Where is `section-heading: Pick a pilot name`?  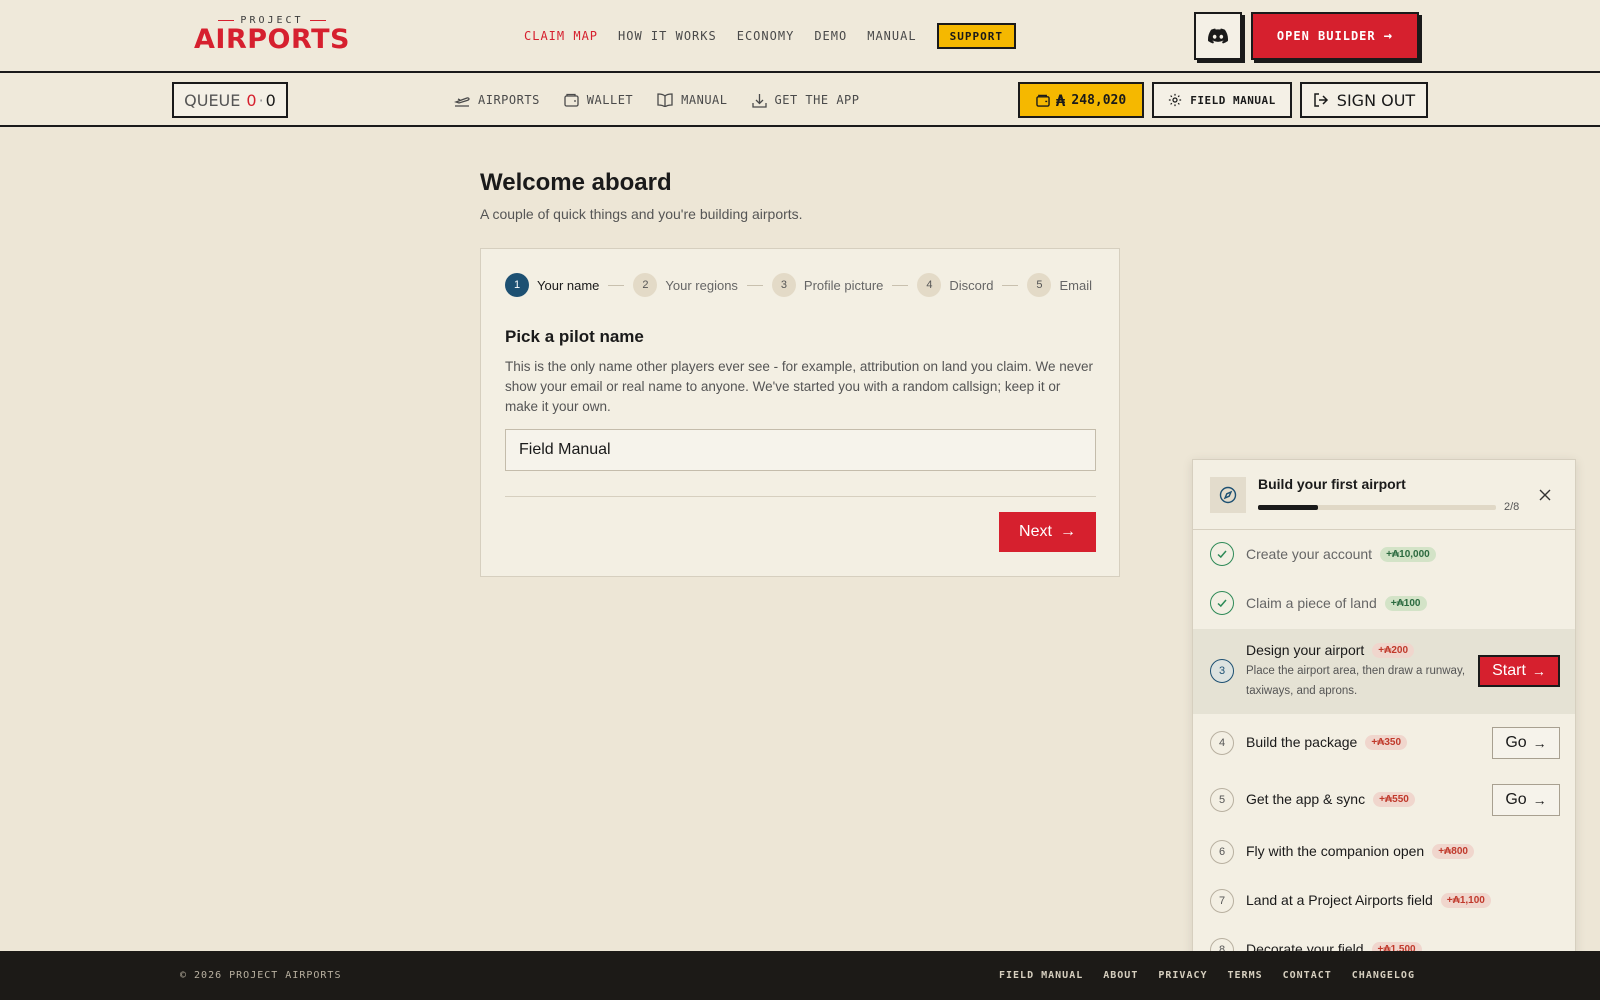
section-heading: Pick a pilot name is located at coordinates (574, 336).